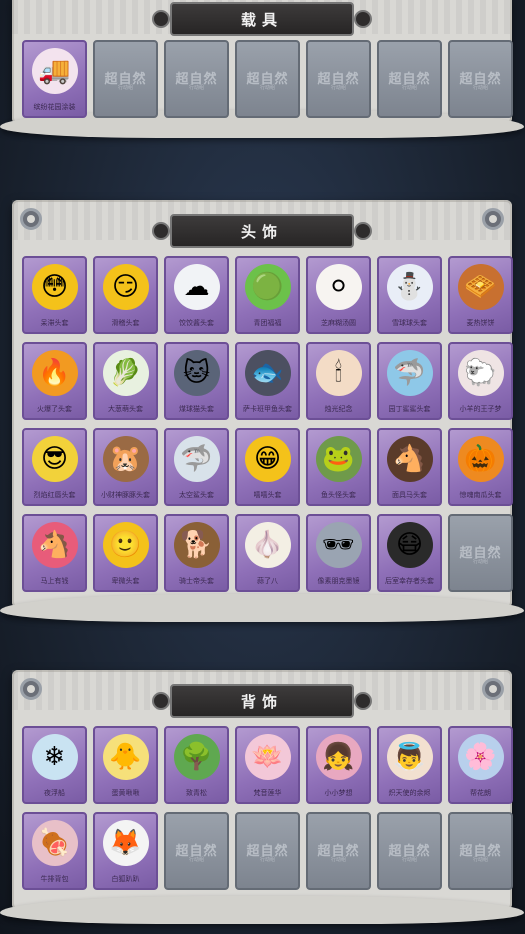  Describe the element at coordinates (54, 459) in the screenshot. I see `pikachu-head-icon: 😎` at that location.